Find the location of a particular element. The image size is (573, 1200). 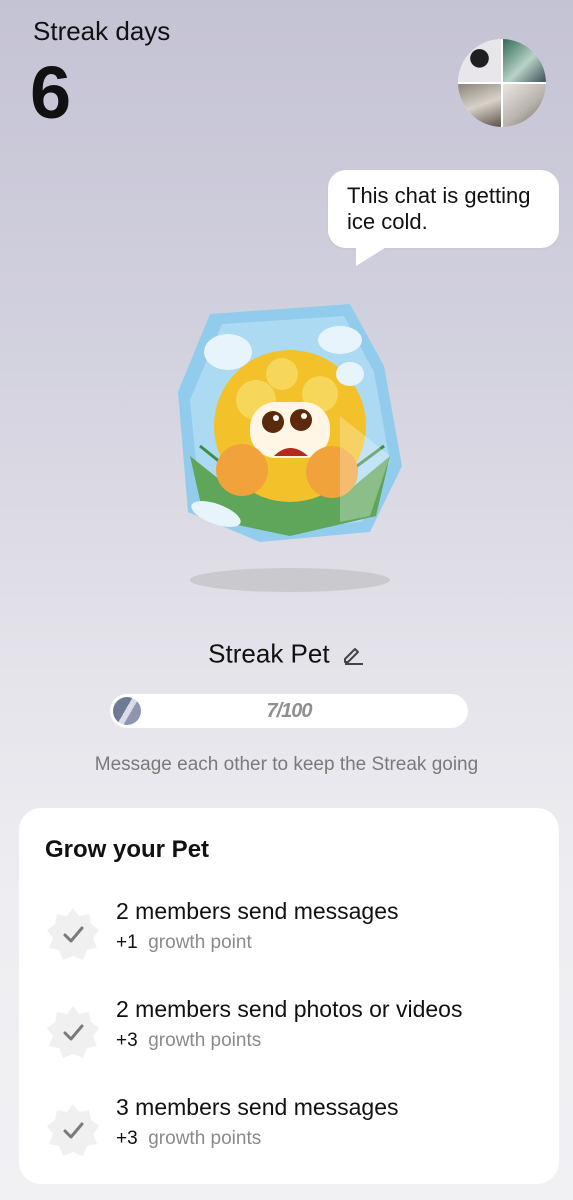

task-title: 3 members send messages is located at coordinates (257, 1107).